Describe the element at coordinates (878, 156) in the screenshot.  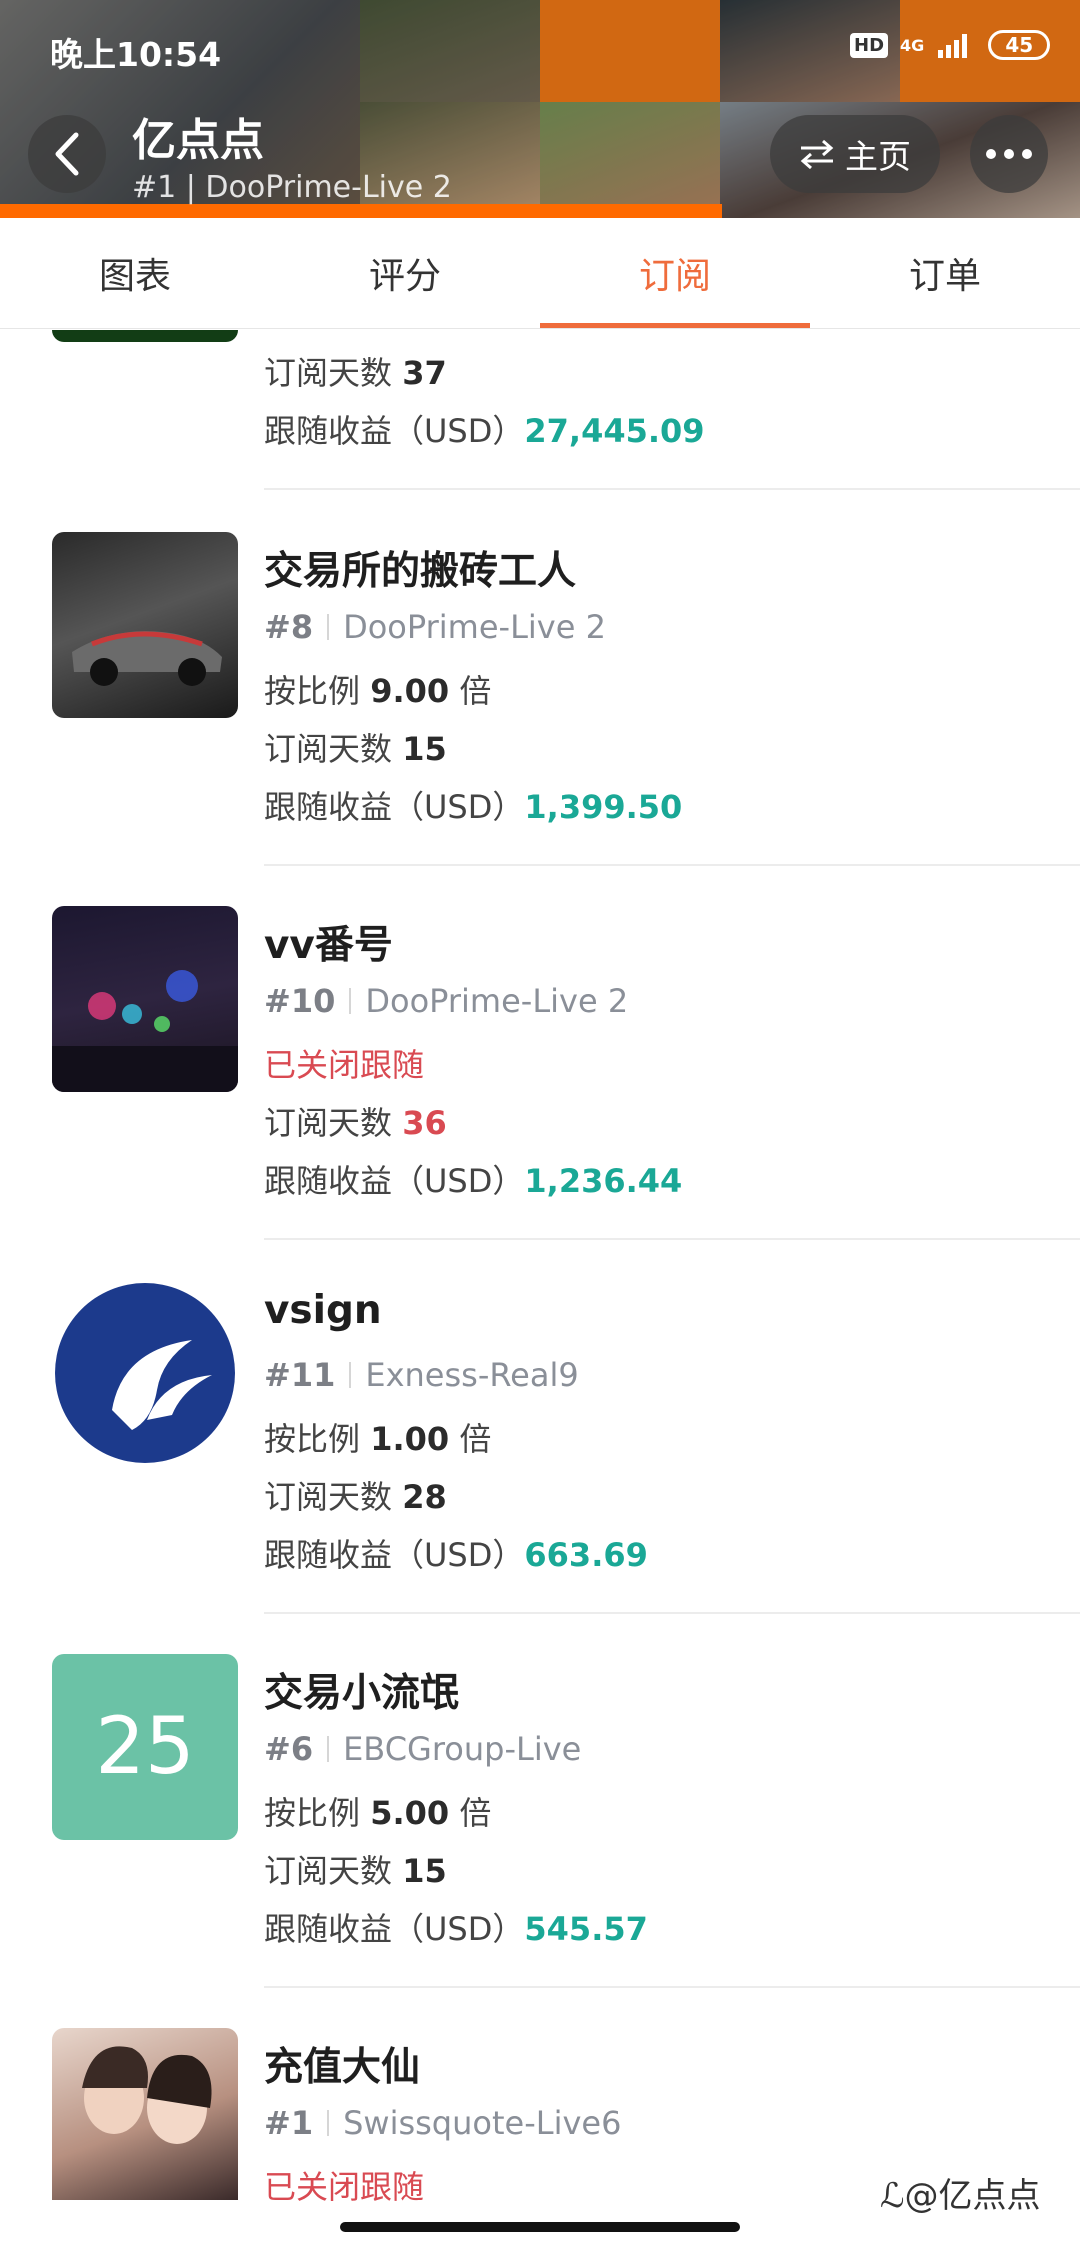
I see `home-button-label: 主页` at that location.